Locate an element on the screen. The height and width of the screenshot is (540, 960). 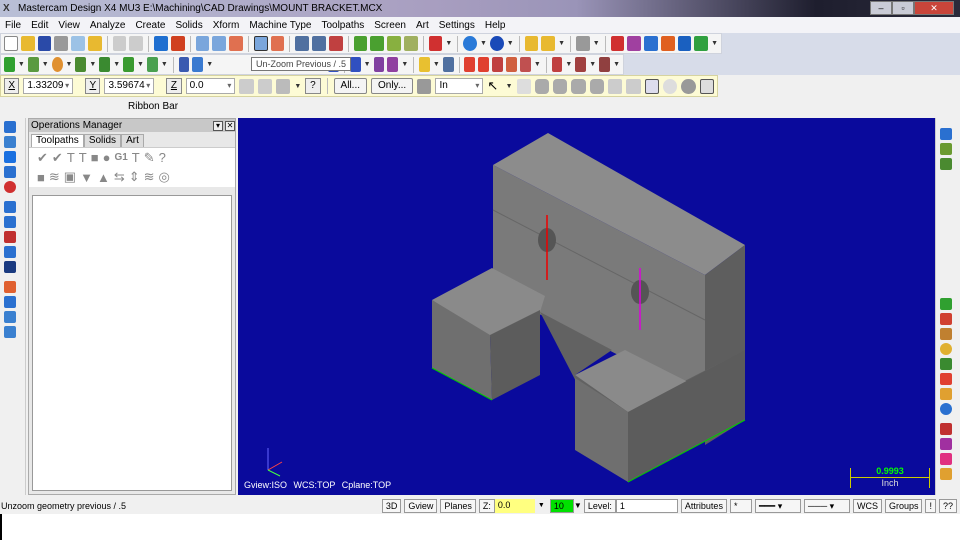
verify-icon is located at coordinates (10, 302).